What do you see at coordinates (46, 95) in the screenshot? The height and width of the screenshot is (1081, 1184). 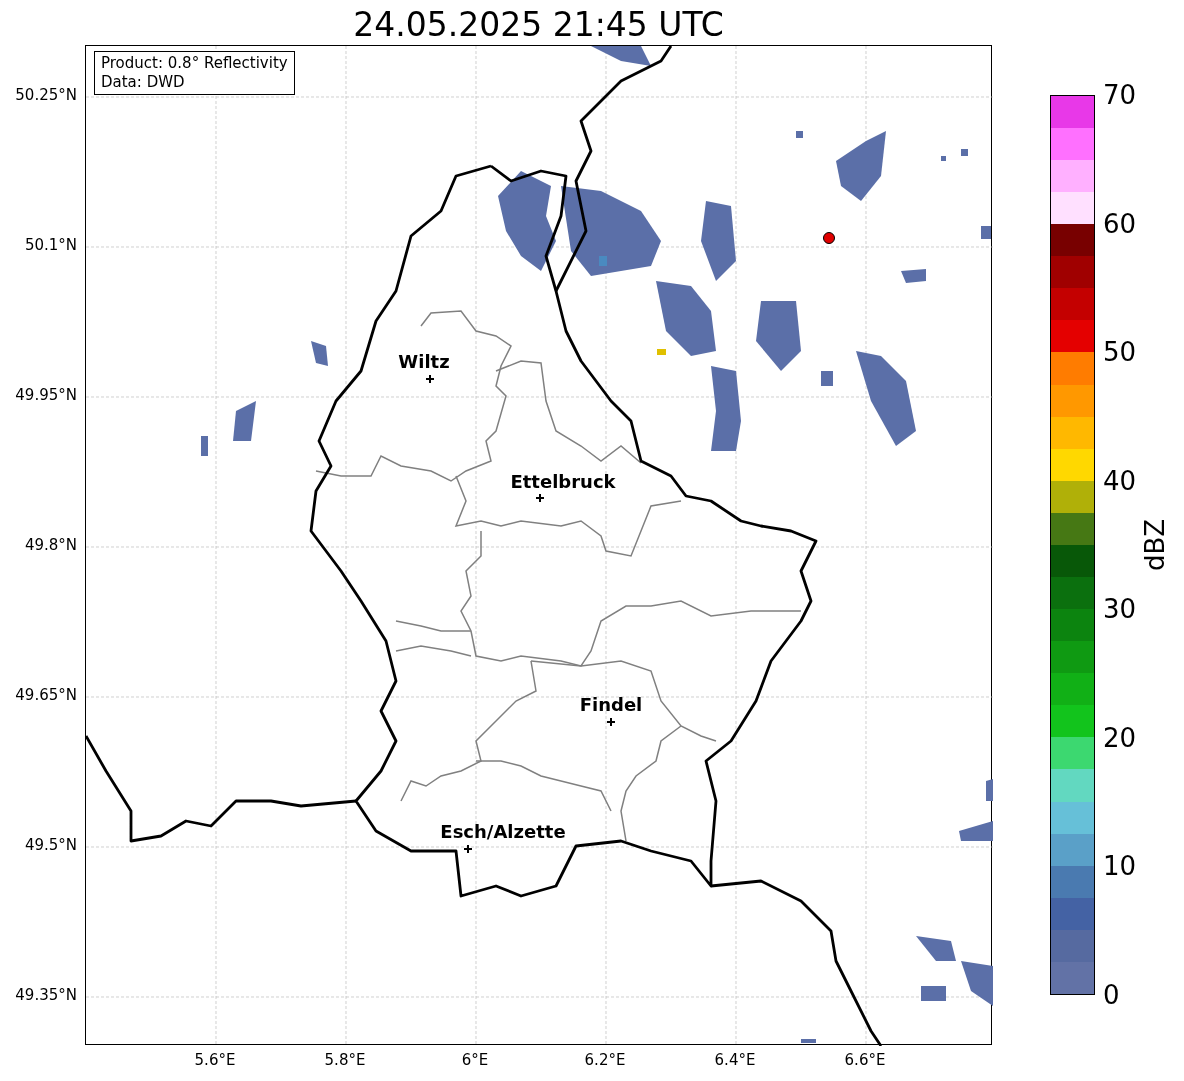 I see `latitude-label: 50.25°N` at bounding box center [46, 95].